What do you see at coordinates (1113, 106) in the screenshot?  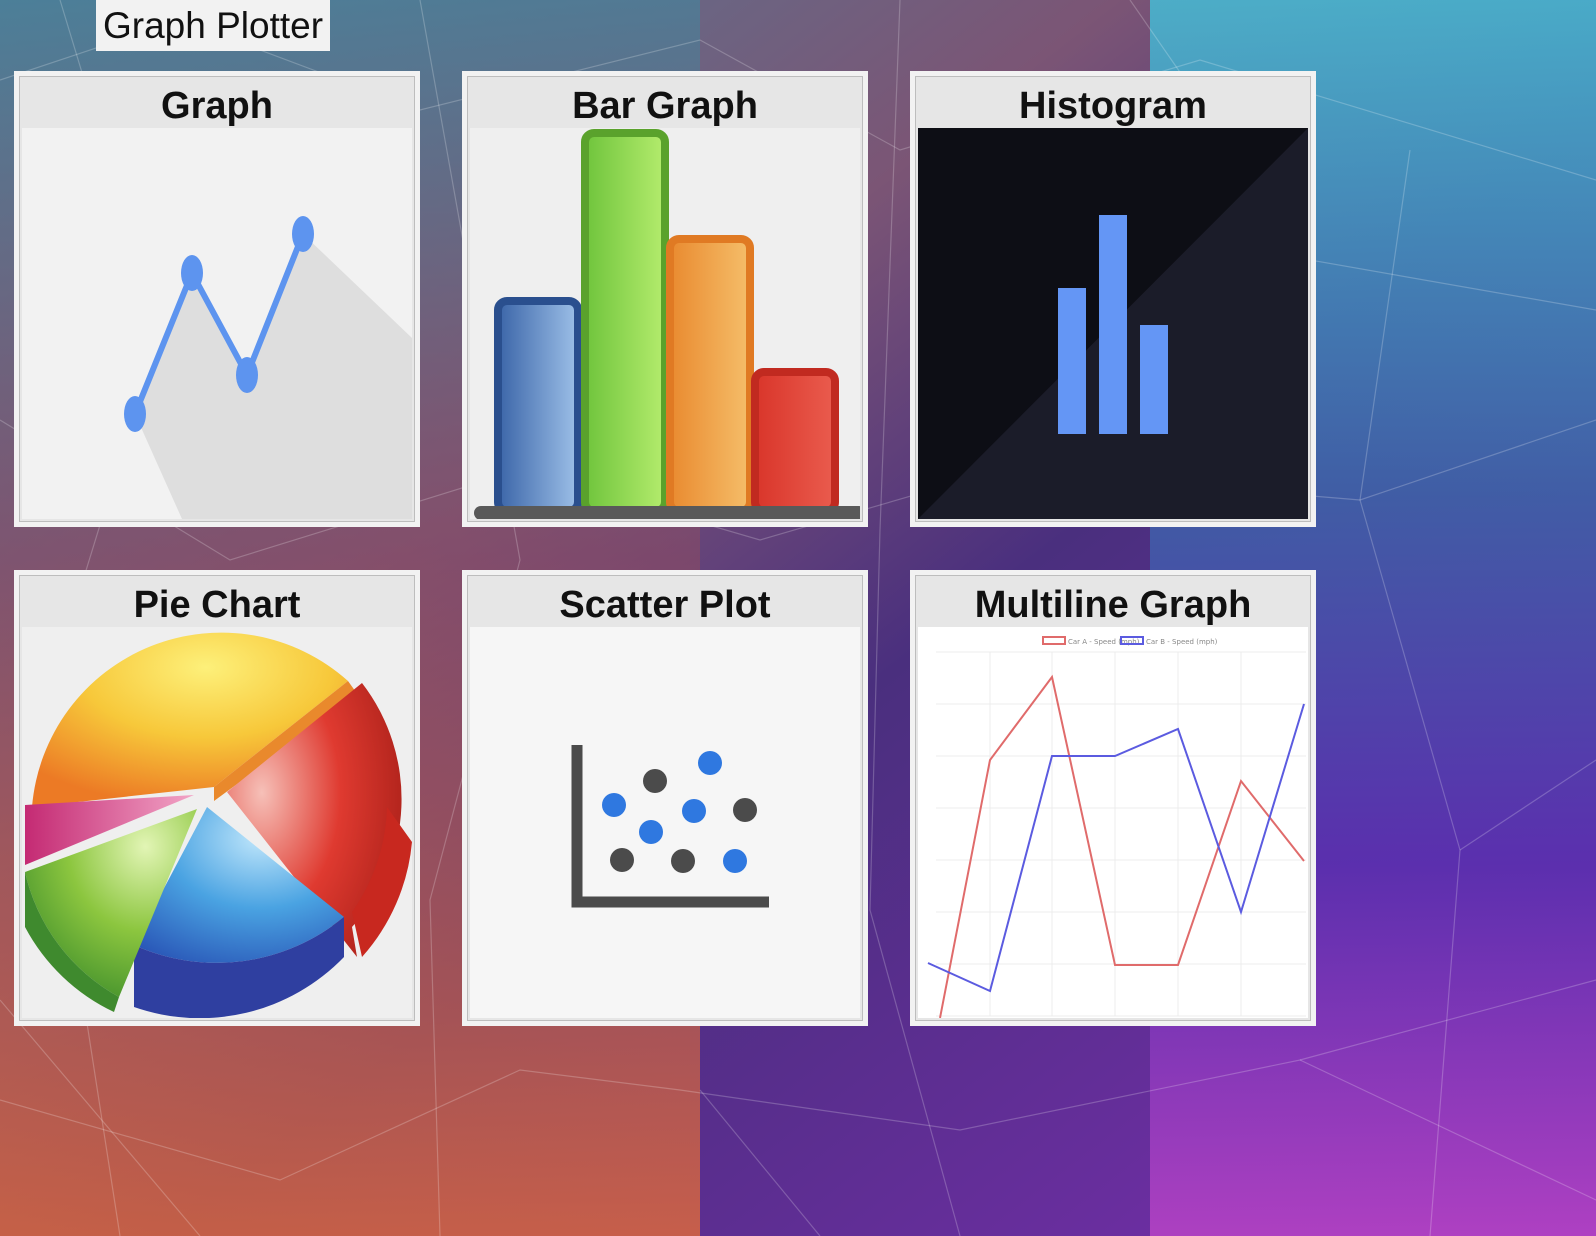 I see `card-title-histogram: Histogram` at bounding box center [1113, 106].